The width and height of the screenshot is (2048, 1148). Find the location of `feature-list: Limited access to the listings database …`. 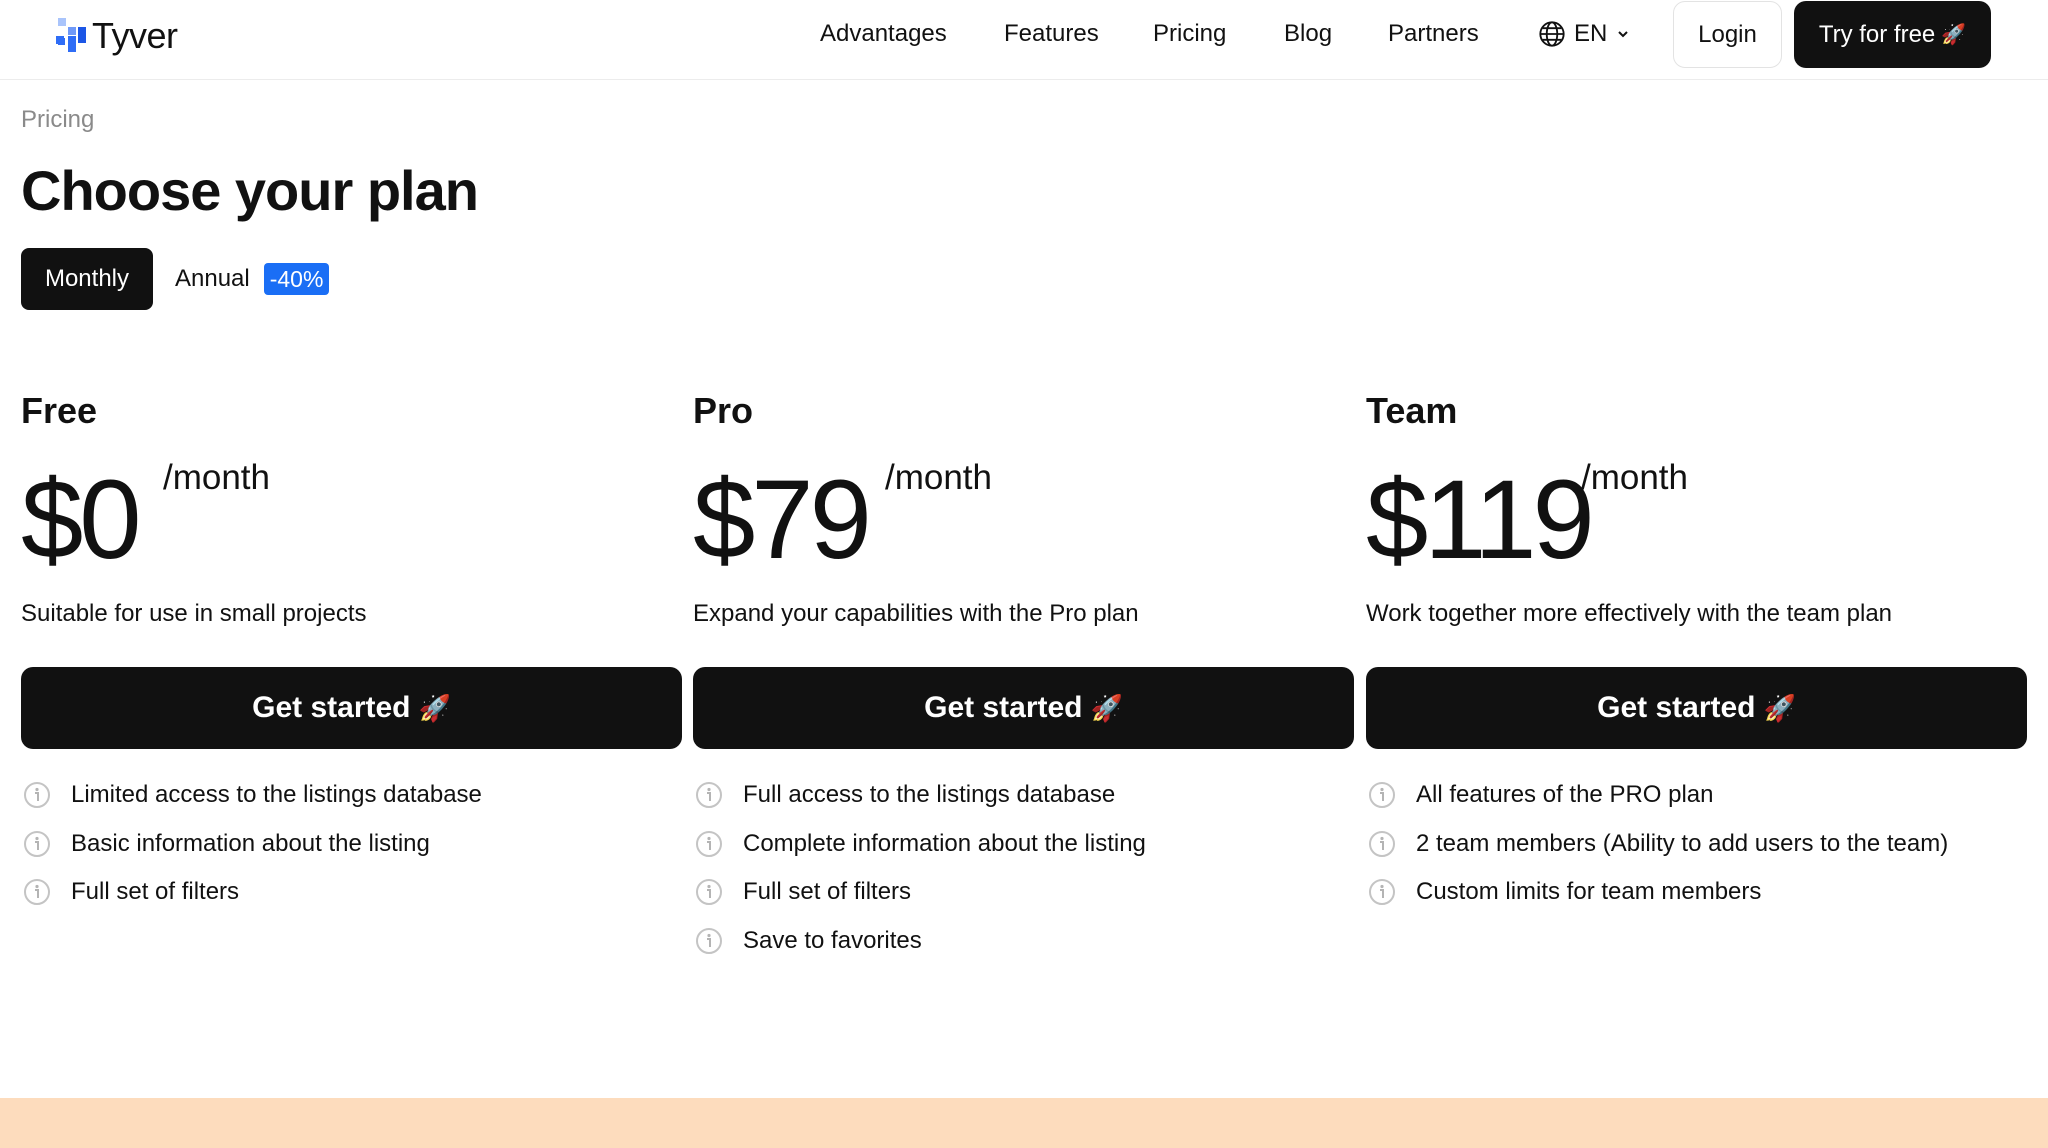

feature-list: Limited access to the listings database … is located at coordinates (351, 844).